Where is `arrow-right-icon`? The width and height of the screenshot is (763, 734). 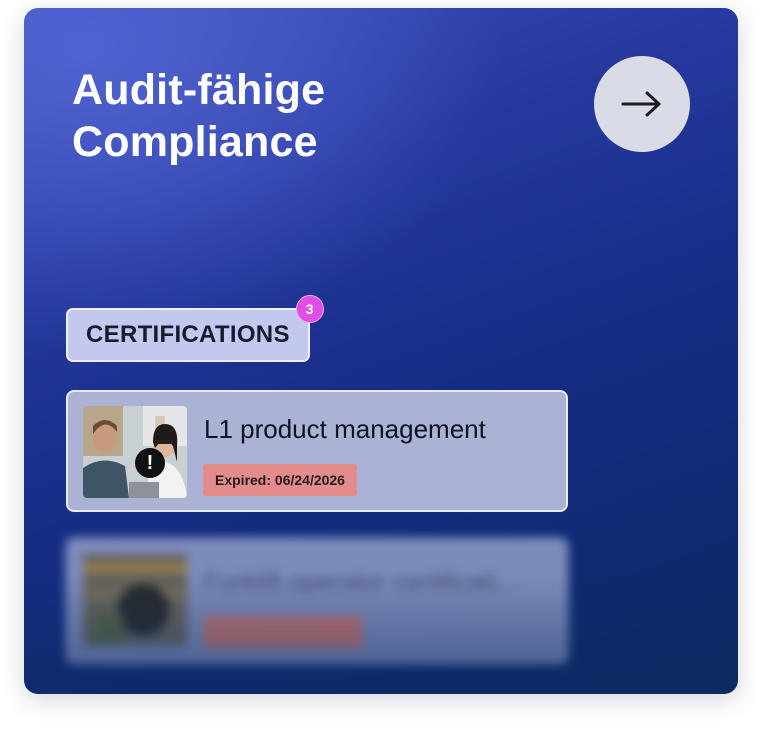 arrow-right-icon is located at coordinates (641, 104).